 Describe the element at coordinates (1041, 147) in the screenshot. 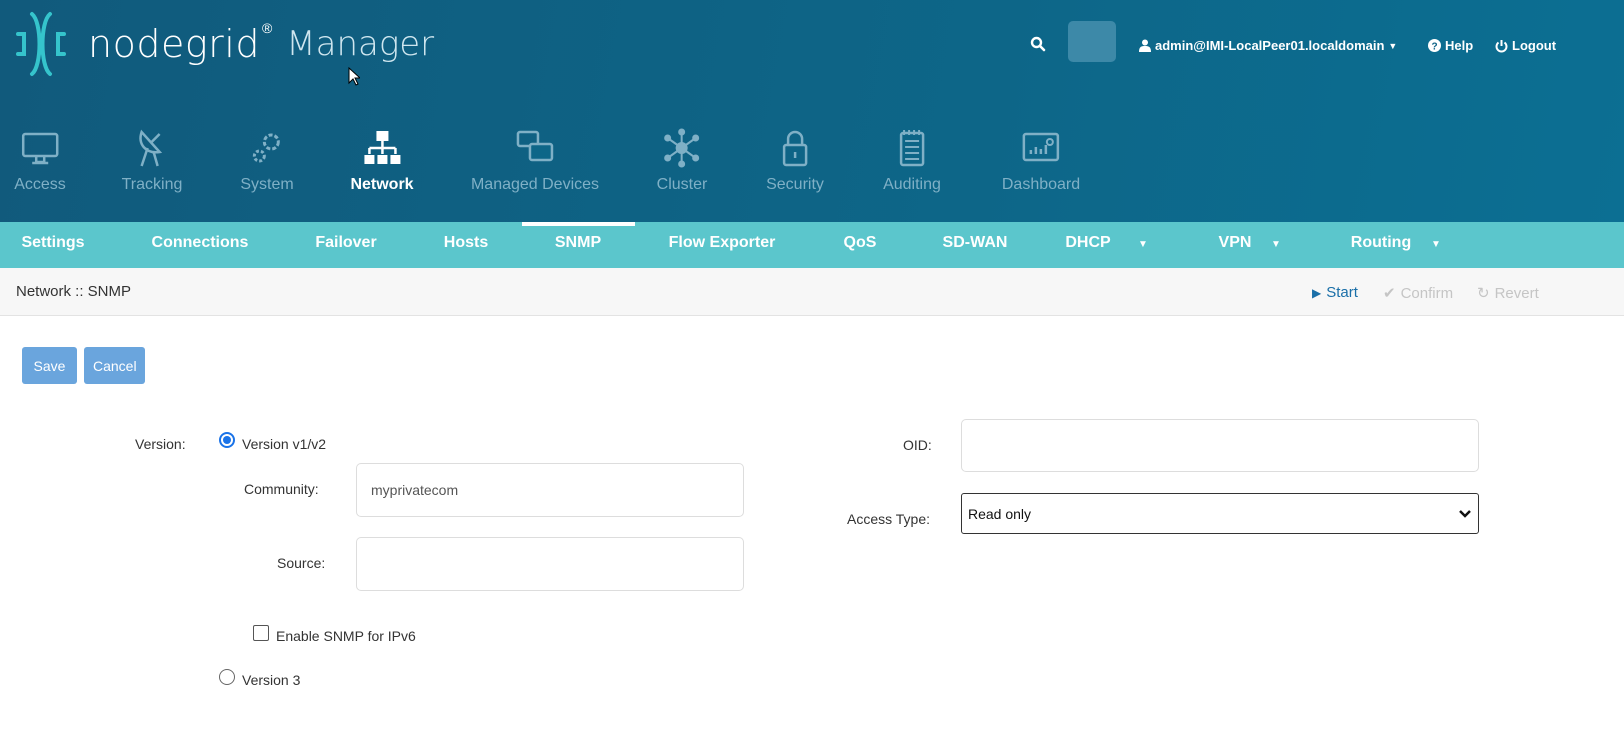

I see `dashboard-icon` at that location.